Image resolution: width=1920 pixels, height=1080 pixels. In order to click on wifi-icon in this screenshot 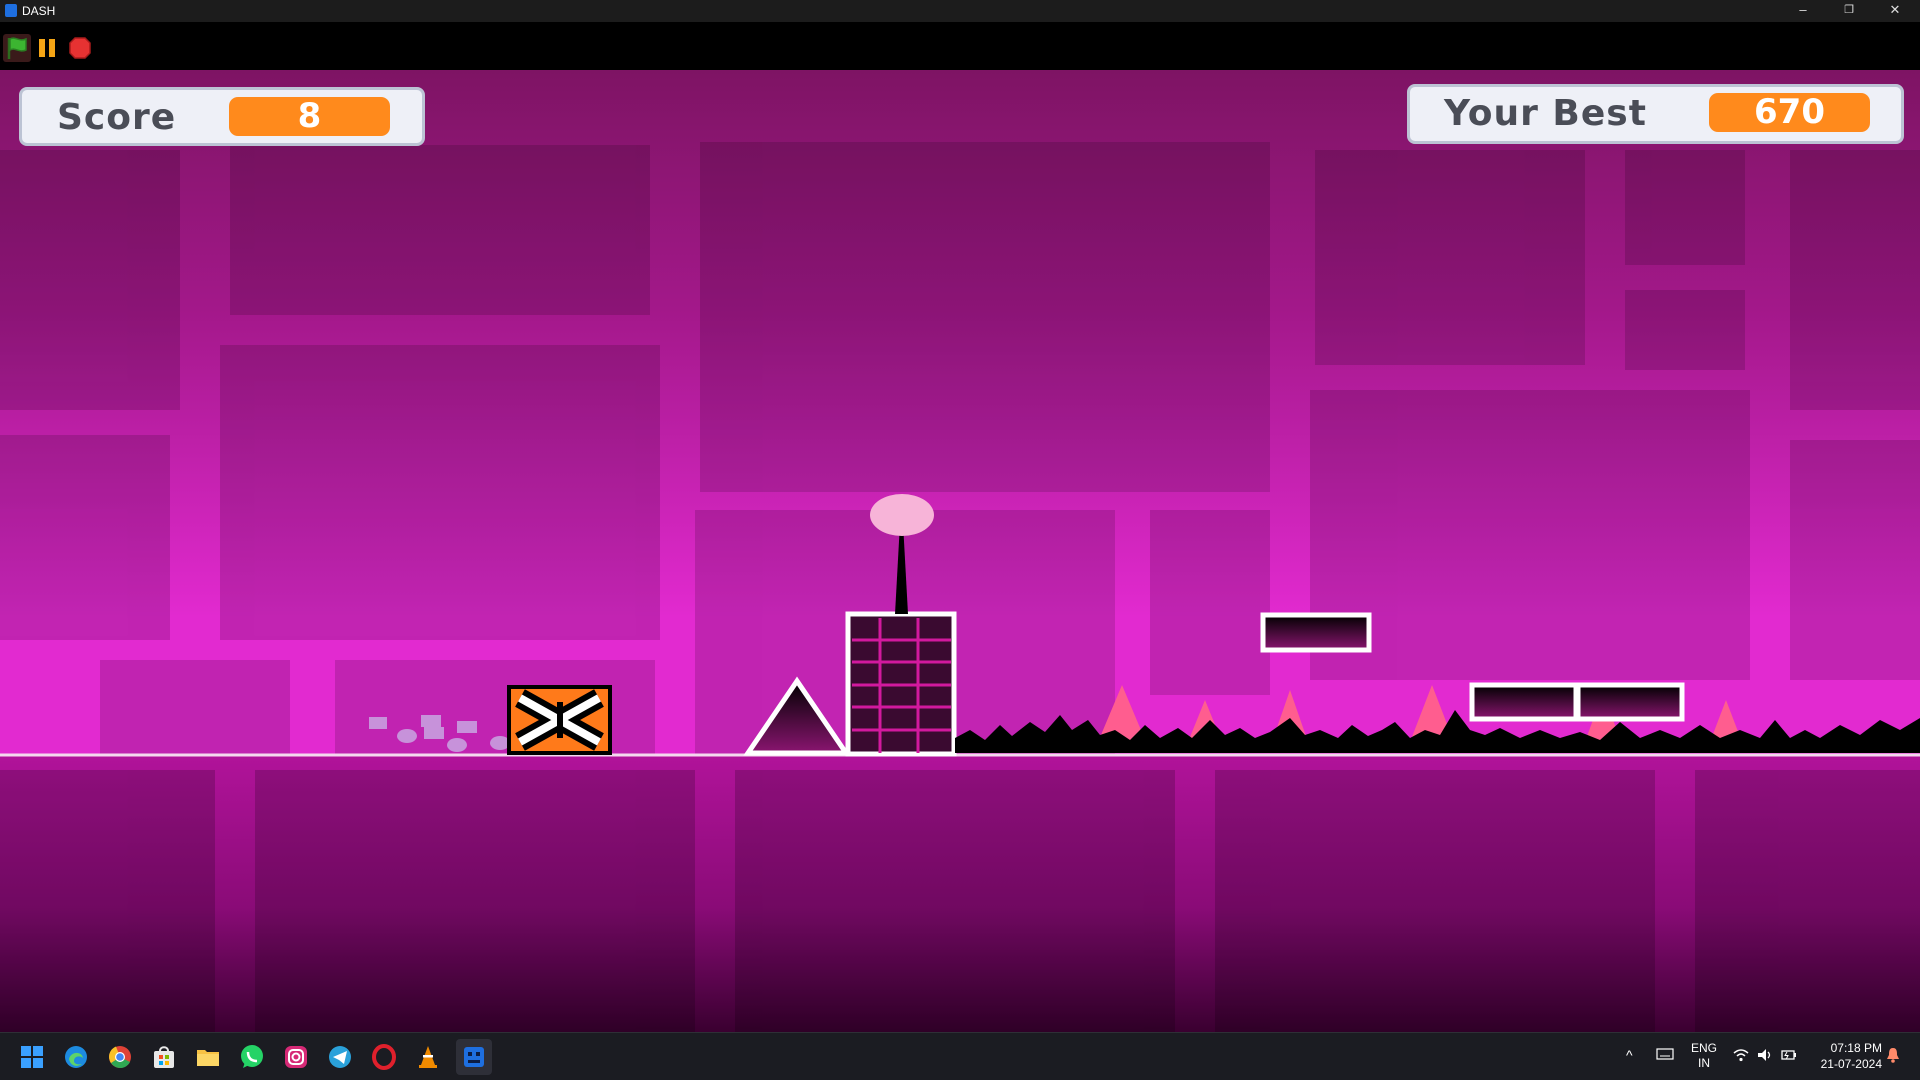, I will do `click(1741, 1056)`.